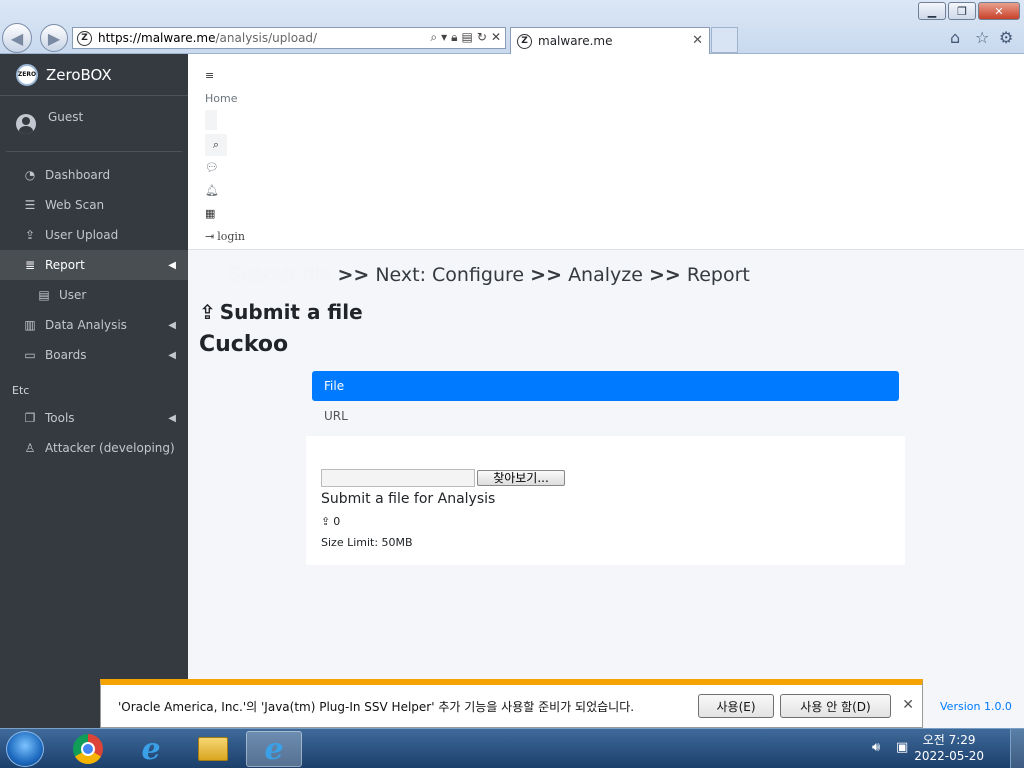  I want to click on upload-count: 0, so click(337, 521).